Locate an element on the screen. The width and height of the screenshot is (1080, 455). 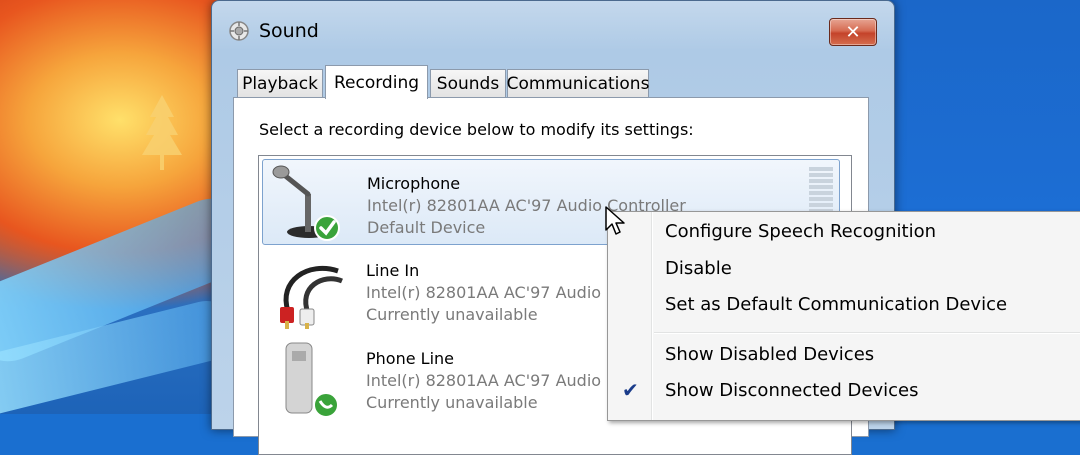
tab-communications: Communications is located at coordinates (578, 83).